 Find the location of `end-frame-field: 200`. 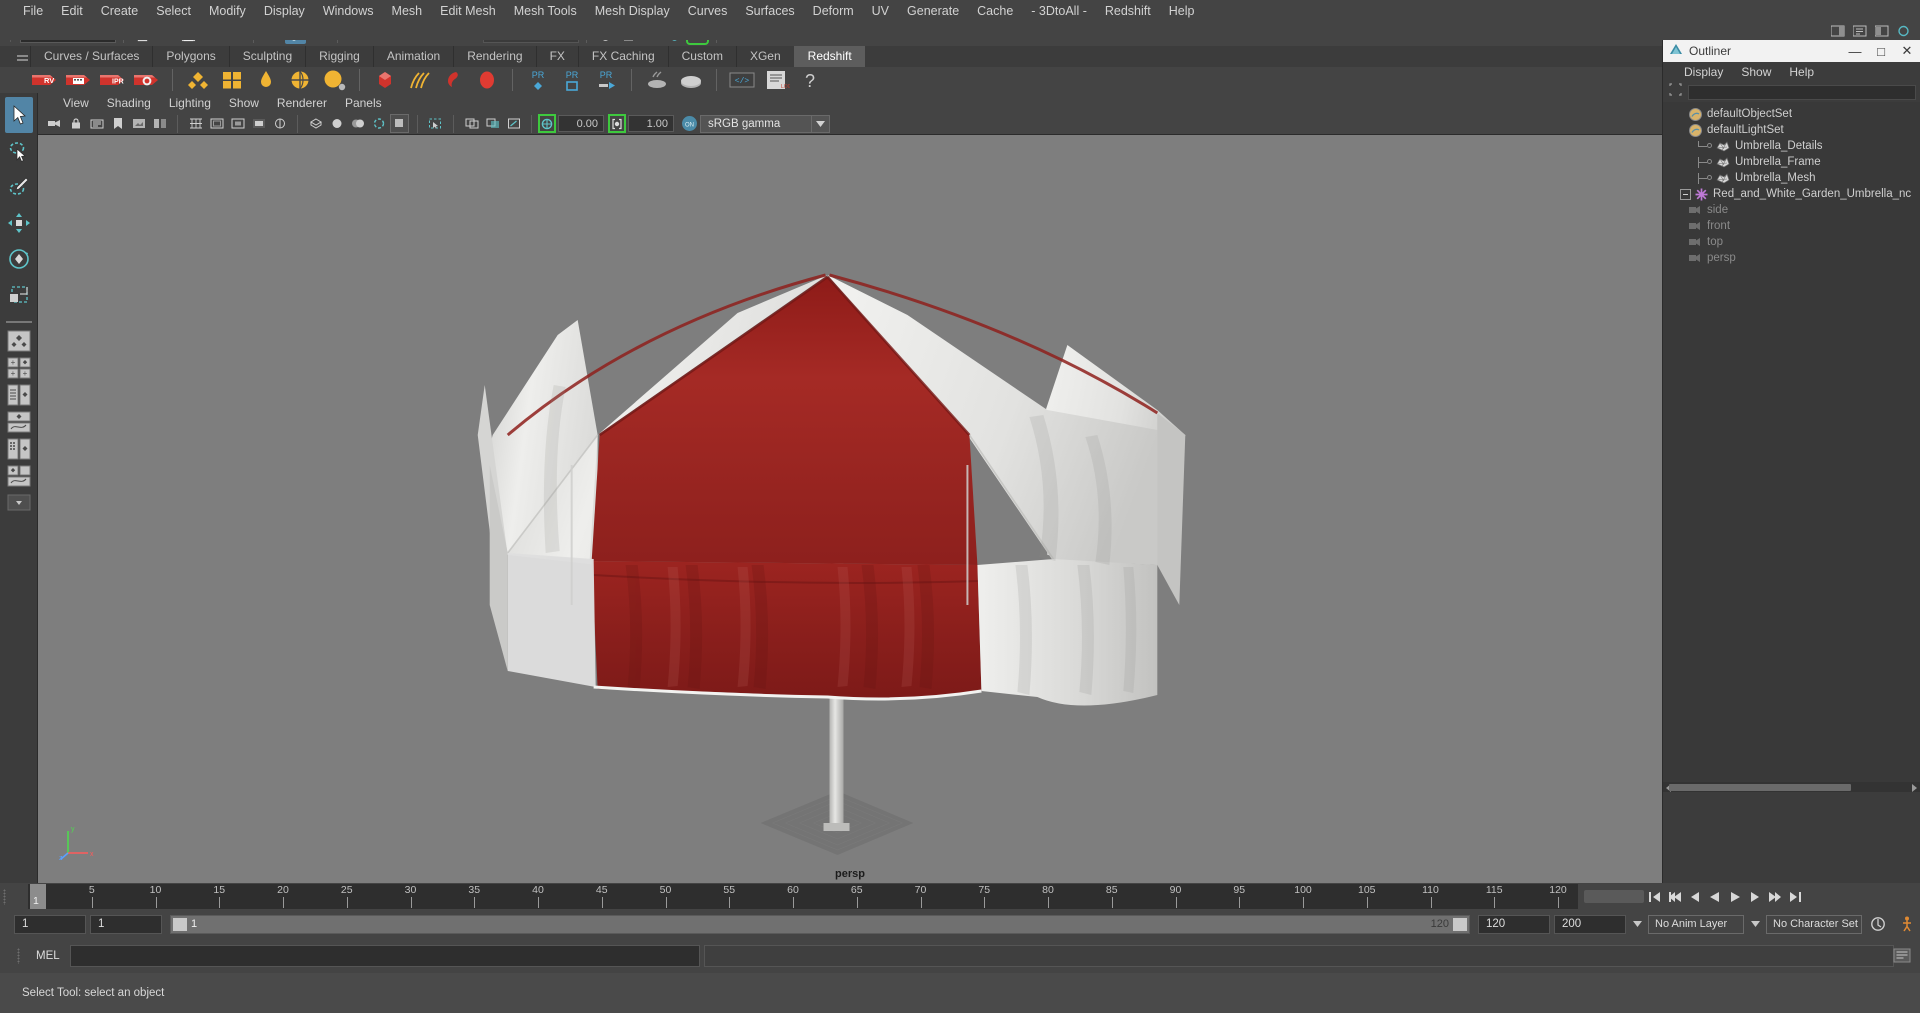

end-frame-field: 200 is located at coordinates (1590, 924).